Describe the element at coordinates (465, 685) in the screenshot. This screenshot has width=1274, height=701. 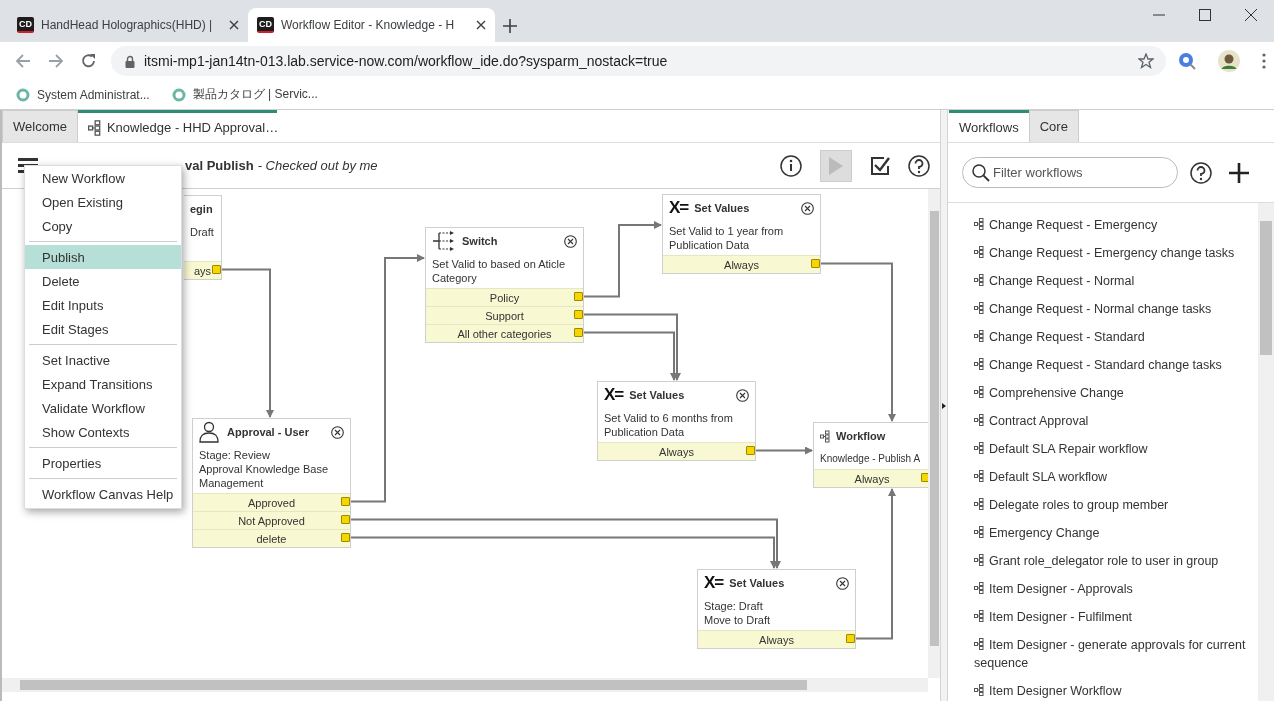
I see `horizontal-scrollbar` at that location.